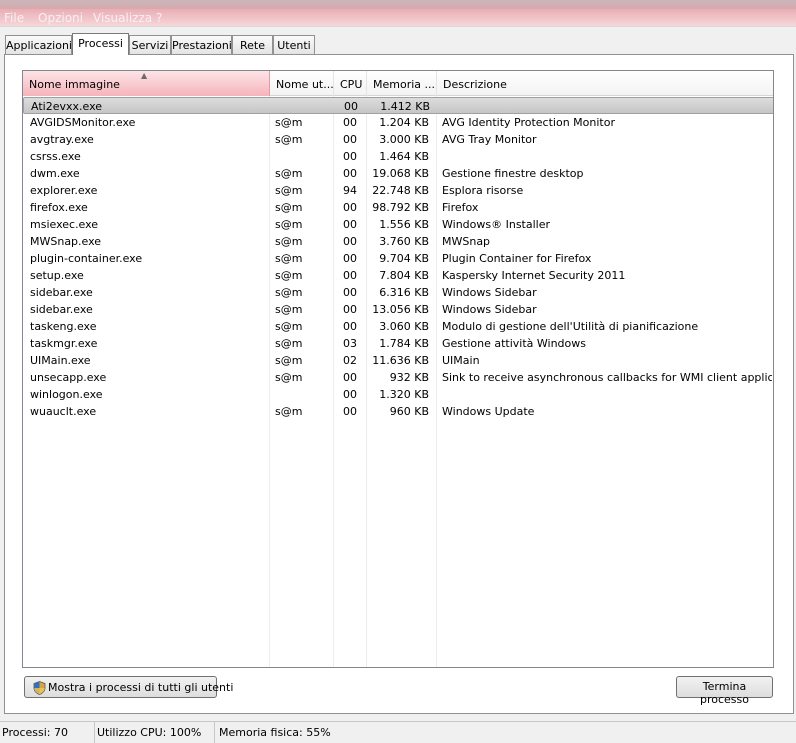 The width and height of the screenshot is (796, 743). What do you see at coordinates (38, 44) in the screenshot?
I see `tab-applications: Applicazioni` at bounding box center [38, 44].